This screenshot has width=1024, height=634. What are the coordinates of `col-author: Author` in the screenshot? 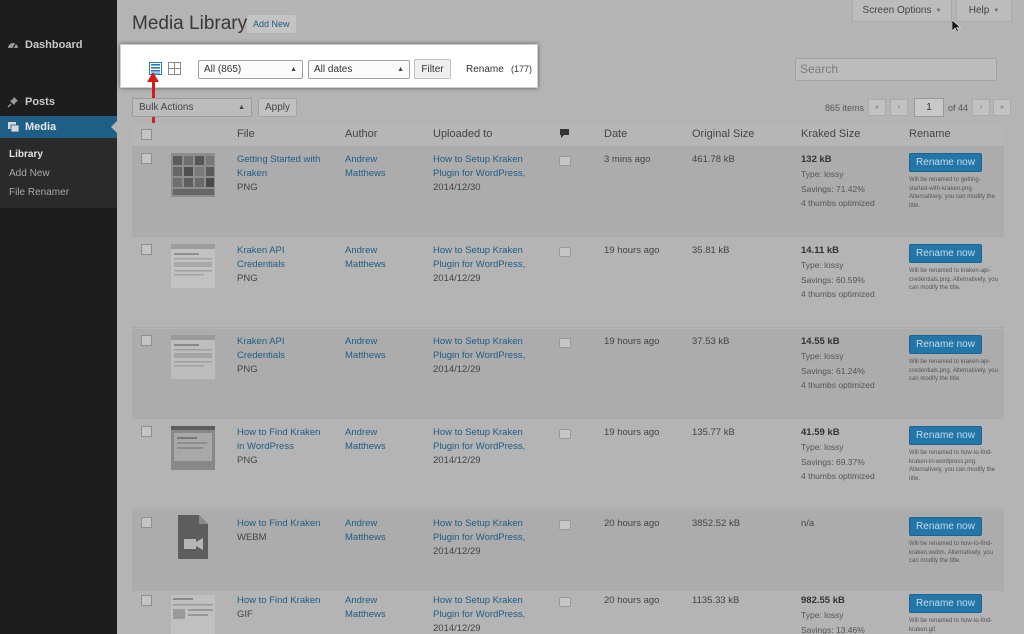 It's located at (361, 134).